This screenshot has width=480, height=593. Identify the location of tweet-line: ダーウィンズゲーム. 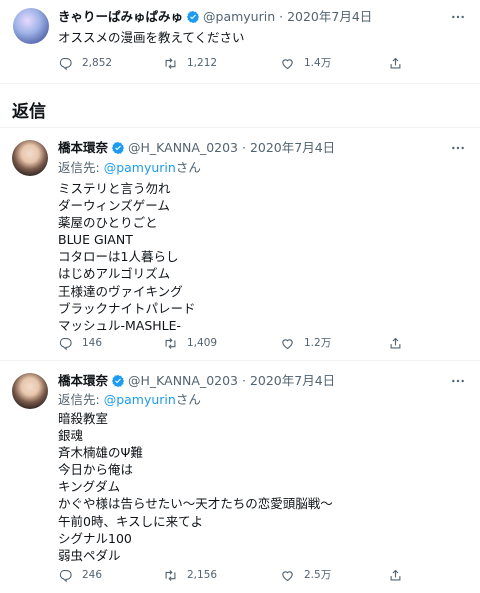
(114, 206).